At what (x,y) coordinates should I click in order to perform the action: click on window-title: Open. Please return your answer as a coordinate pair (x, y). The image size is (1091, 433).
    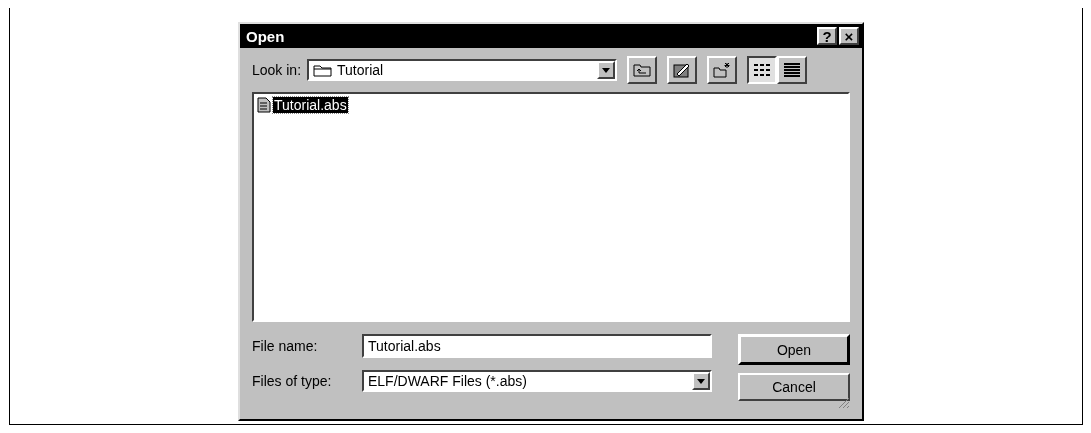
    Looking at the image, I should click on (266, 36).